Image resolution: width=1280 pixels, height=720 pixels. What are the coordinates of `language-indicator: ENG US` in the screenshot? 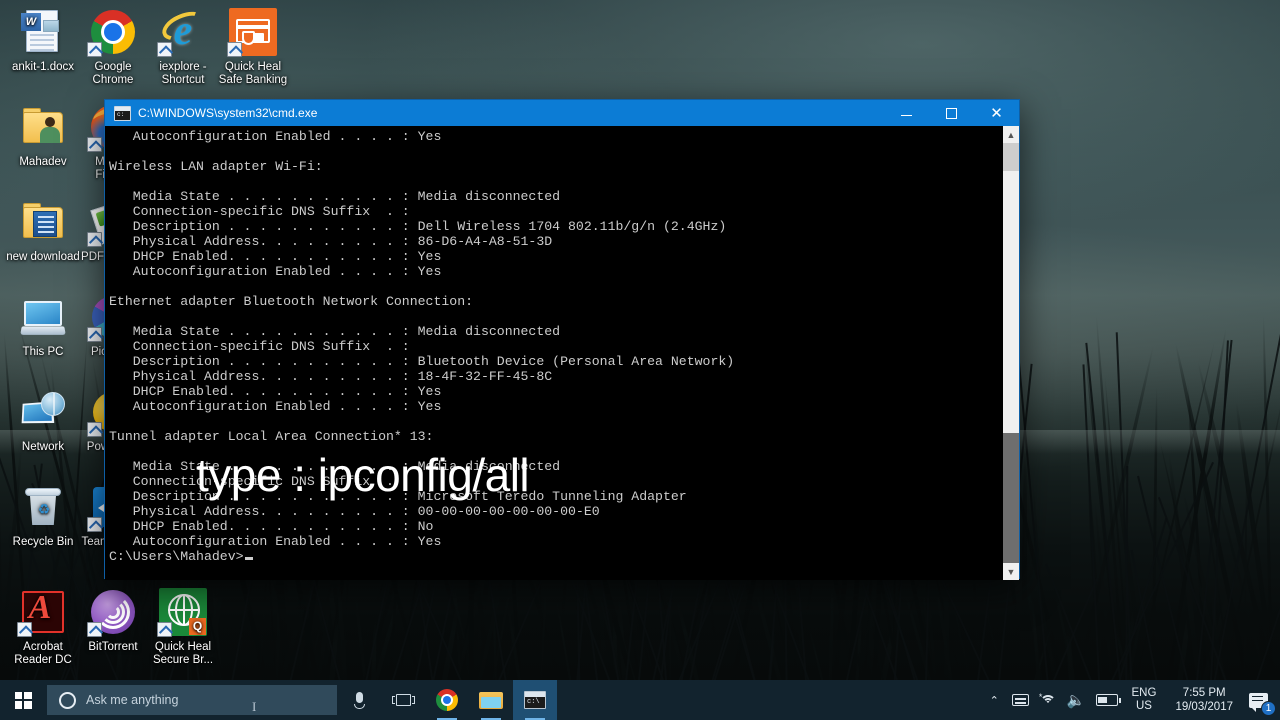 It's located at (1144, 700).